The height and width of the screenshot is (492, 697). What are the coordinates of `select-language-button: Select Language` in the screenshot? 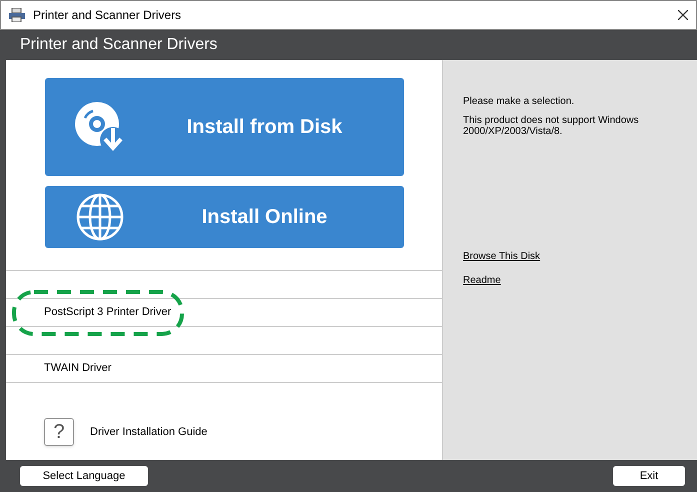 It's located at (84, 476).